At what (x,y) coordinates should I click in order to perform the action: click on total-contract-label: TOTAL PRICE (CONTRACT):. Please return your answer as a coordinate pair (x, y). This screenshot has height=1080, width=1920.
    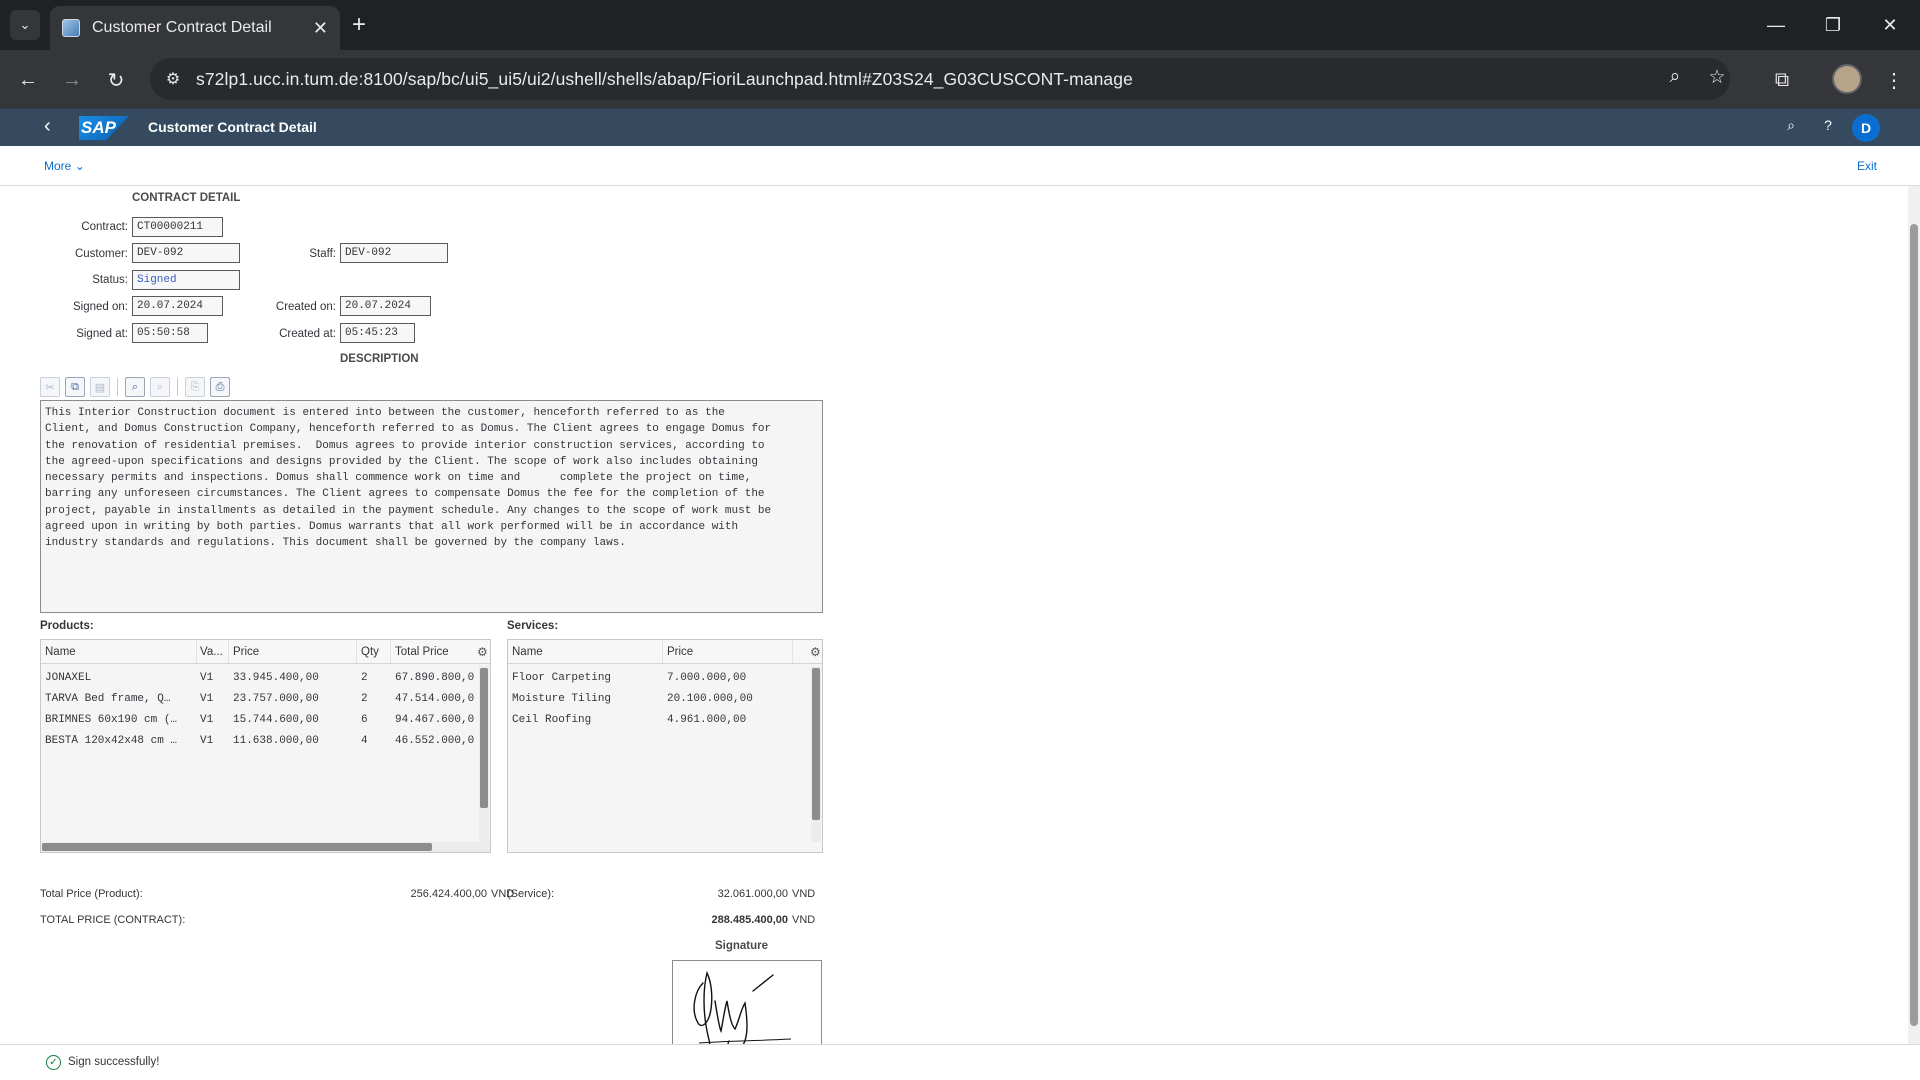
    Looking at the image, I should click on (113, 920).